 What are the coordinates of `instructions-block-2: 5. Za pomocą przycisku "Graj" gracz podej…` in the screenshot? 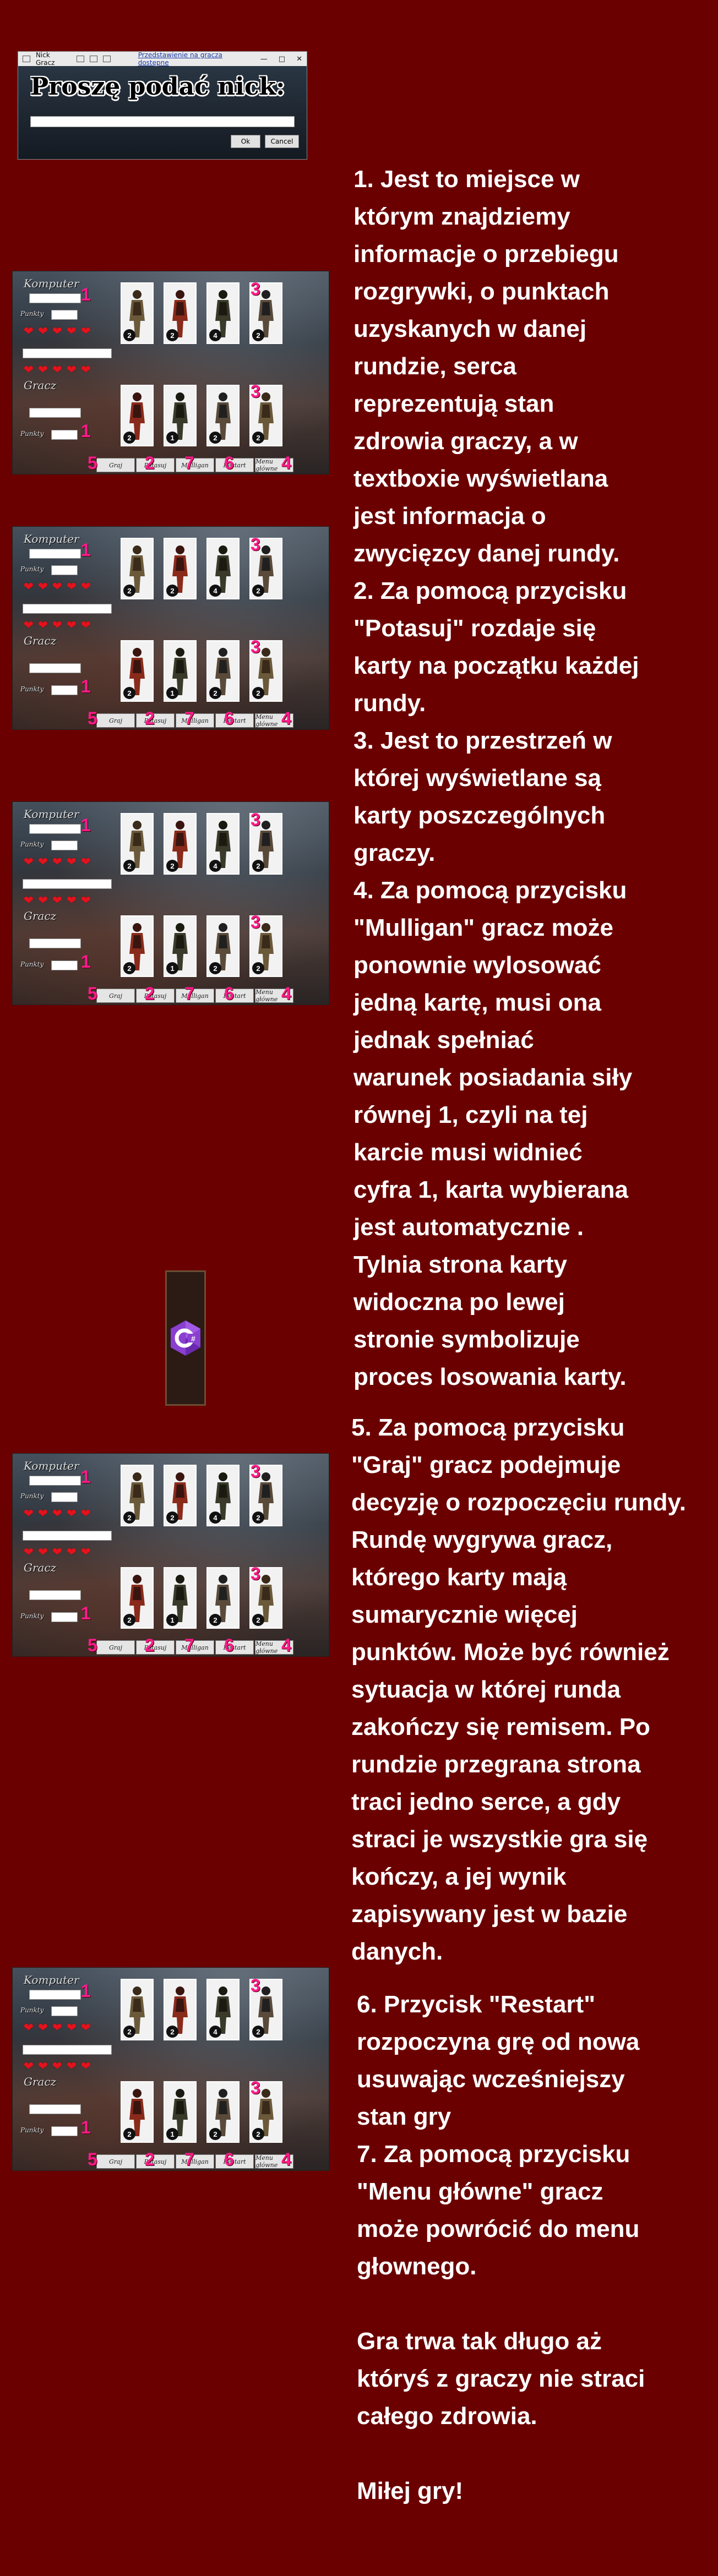 It's located at (518, 1690).